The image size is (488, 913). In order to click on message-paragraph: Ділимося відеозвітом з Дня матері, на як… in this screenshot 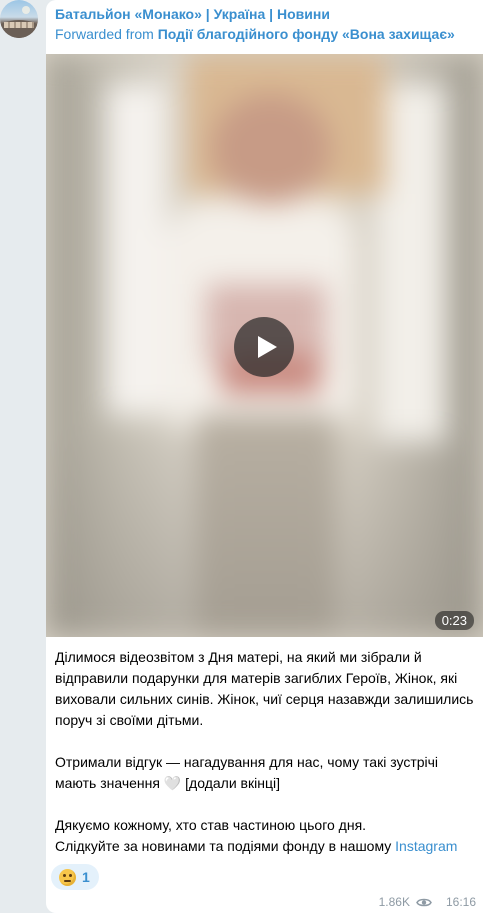, I will do `click(264, 688)`.